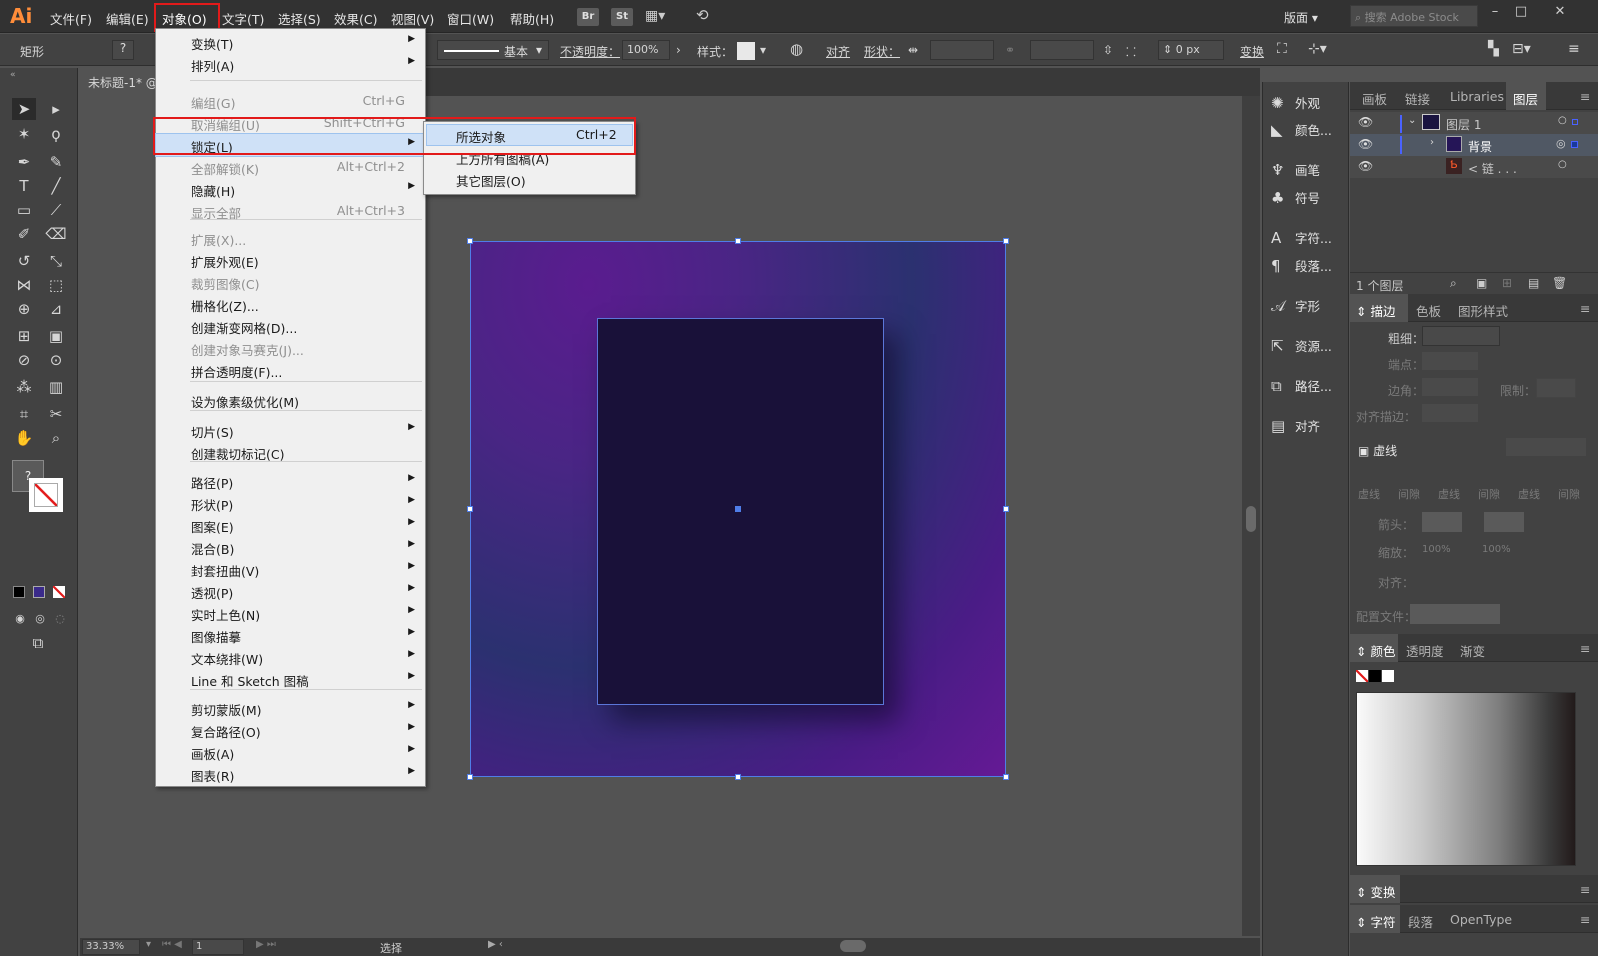 The image size is (1598, 956). I want to click on menu-item: 变换(T) ▶, so click(290, 42).